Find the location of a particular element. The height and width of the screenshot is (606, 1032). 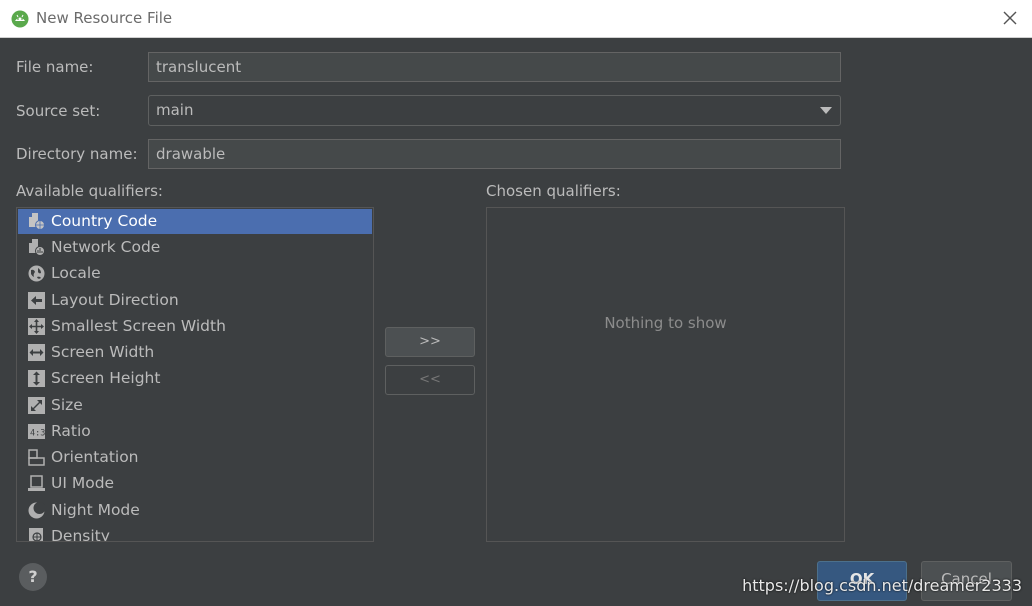

screen-width-icon is located at coordinates (36, 352).